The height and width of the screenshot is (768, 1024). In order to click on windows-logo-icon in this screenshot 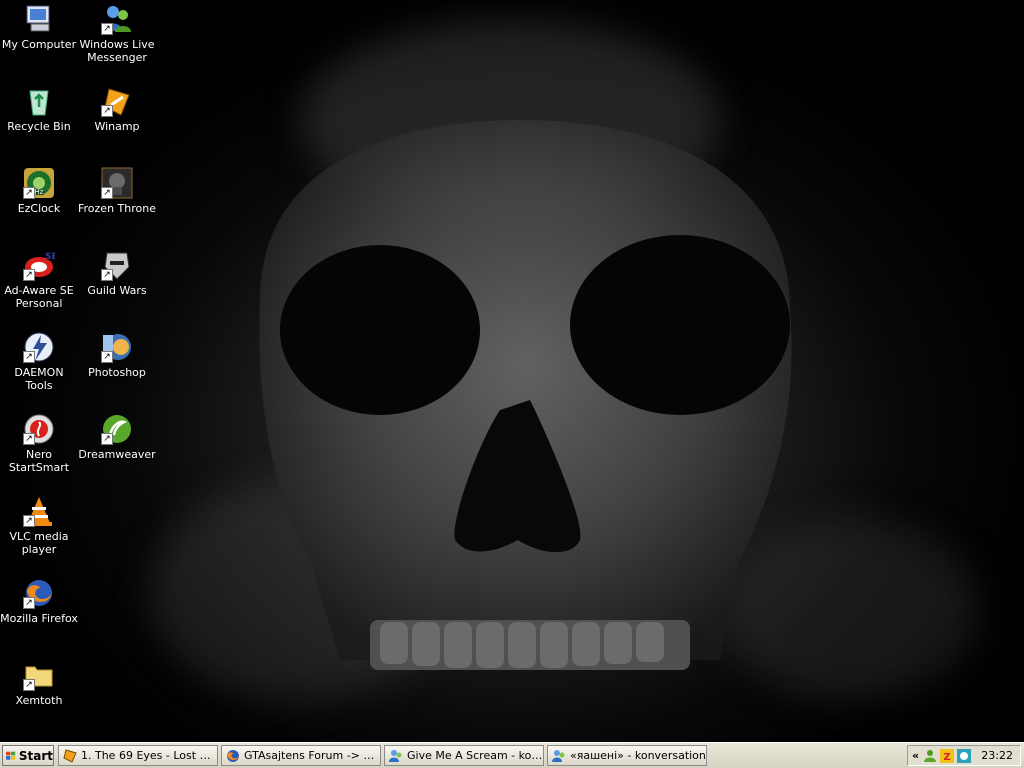, I will do `click(11, 755)`.